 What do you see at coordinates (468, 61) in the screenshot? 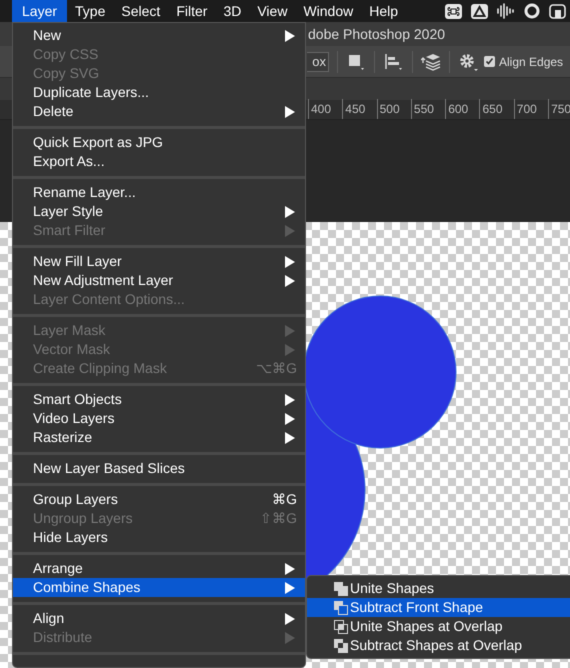
I see `settings-icon` at bounding box center [468, 61].